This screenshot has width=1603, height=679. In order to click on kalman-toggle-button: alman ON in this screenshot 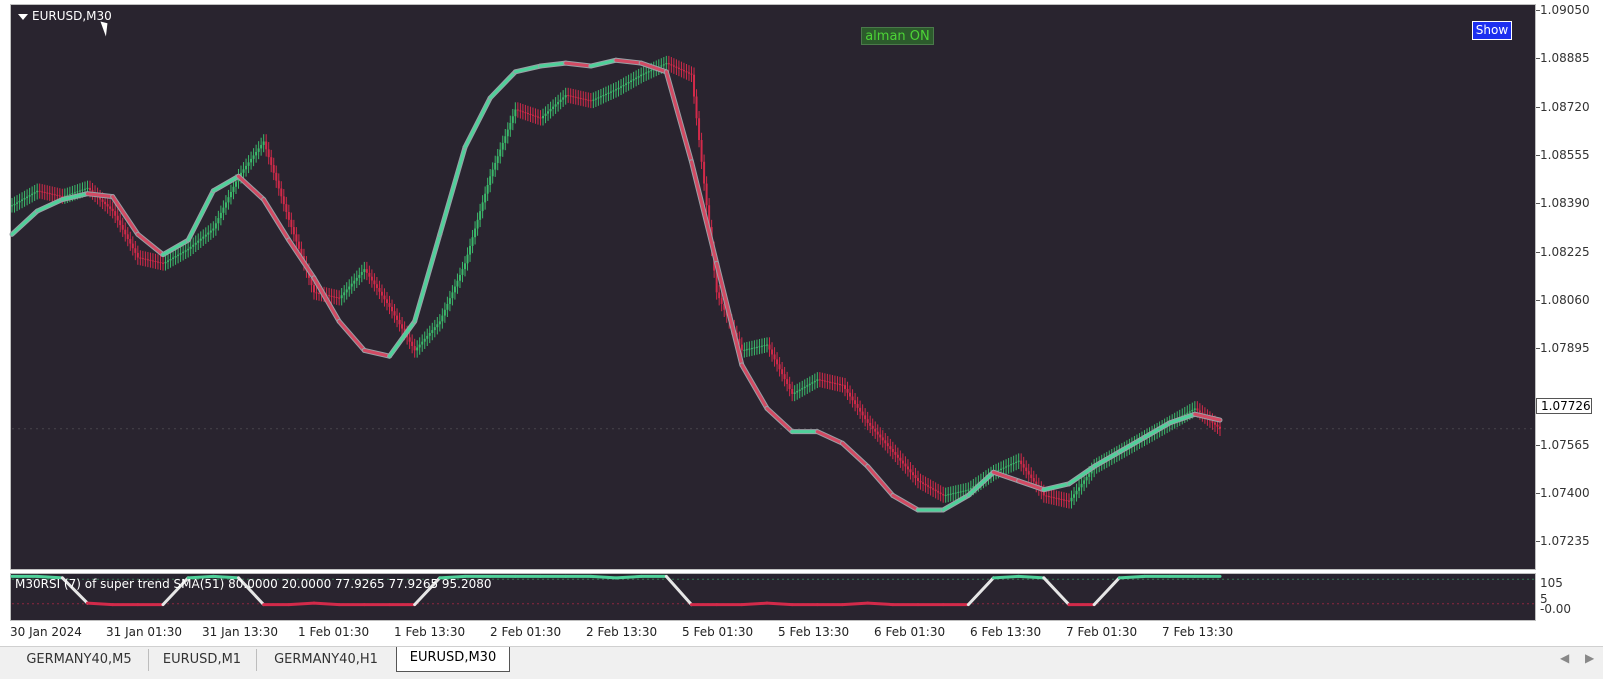, I will do `click(897, 36)`.